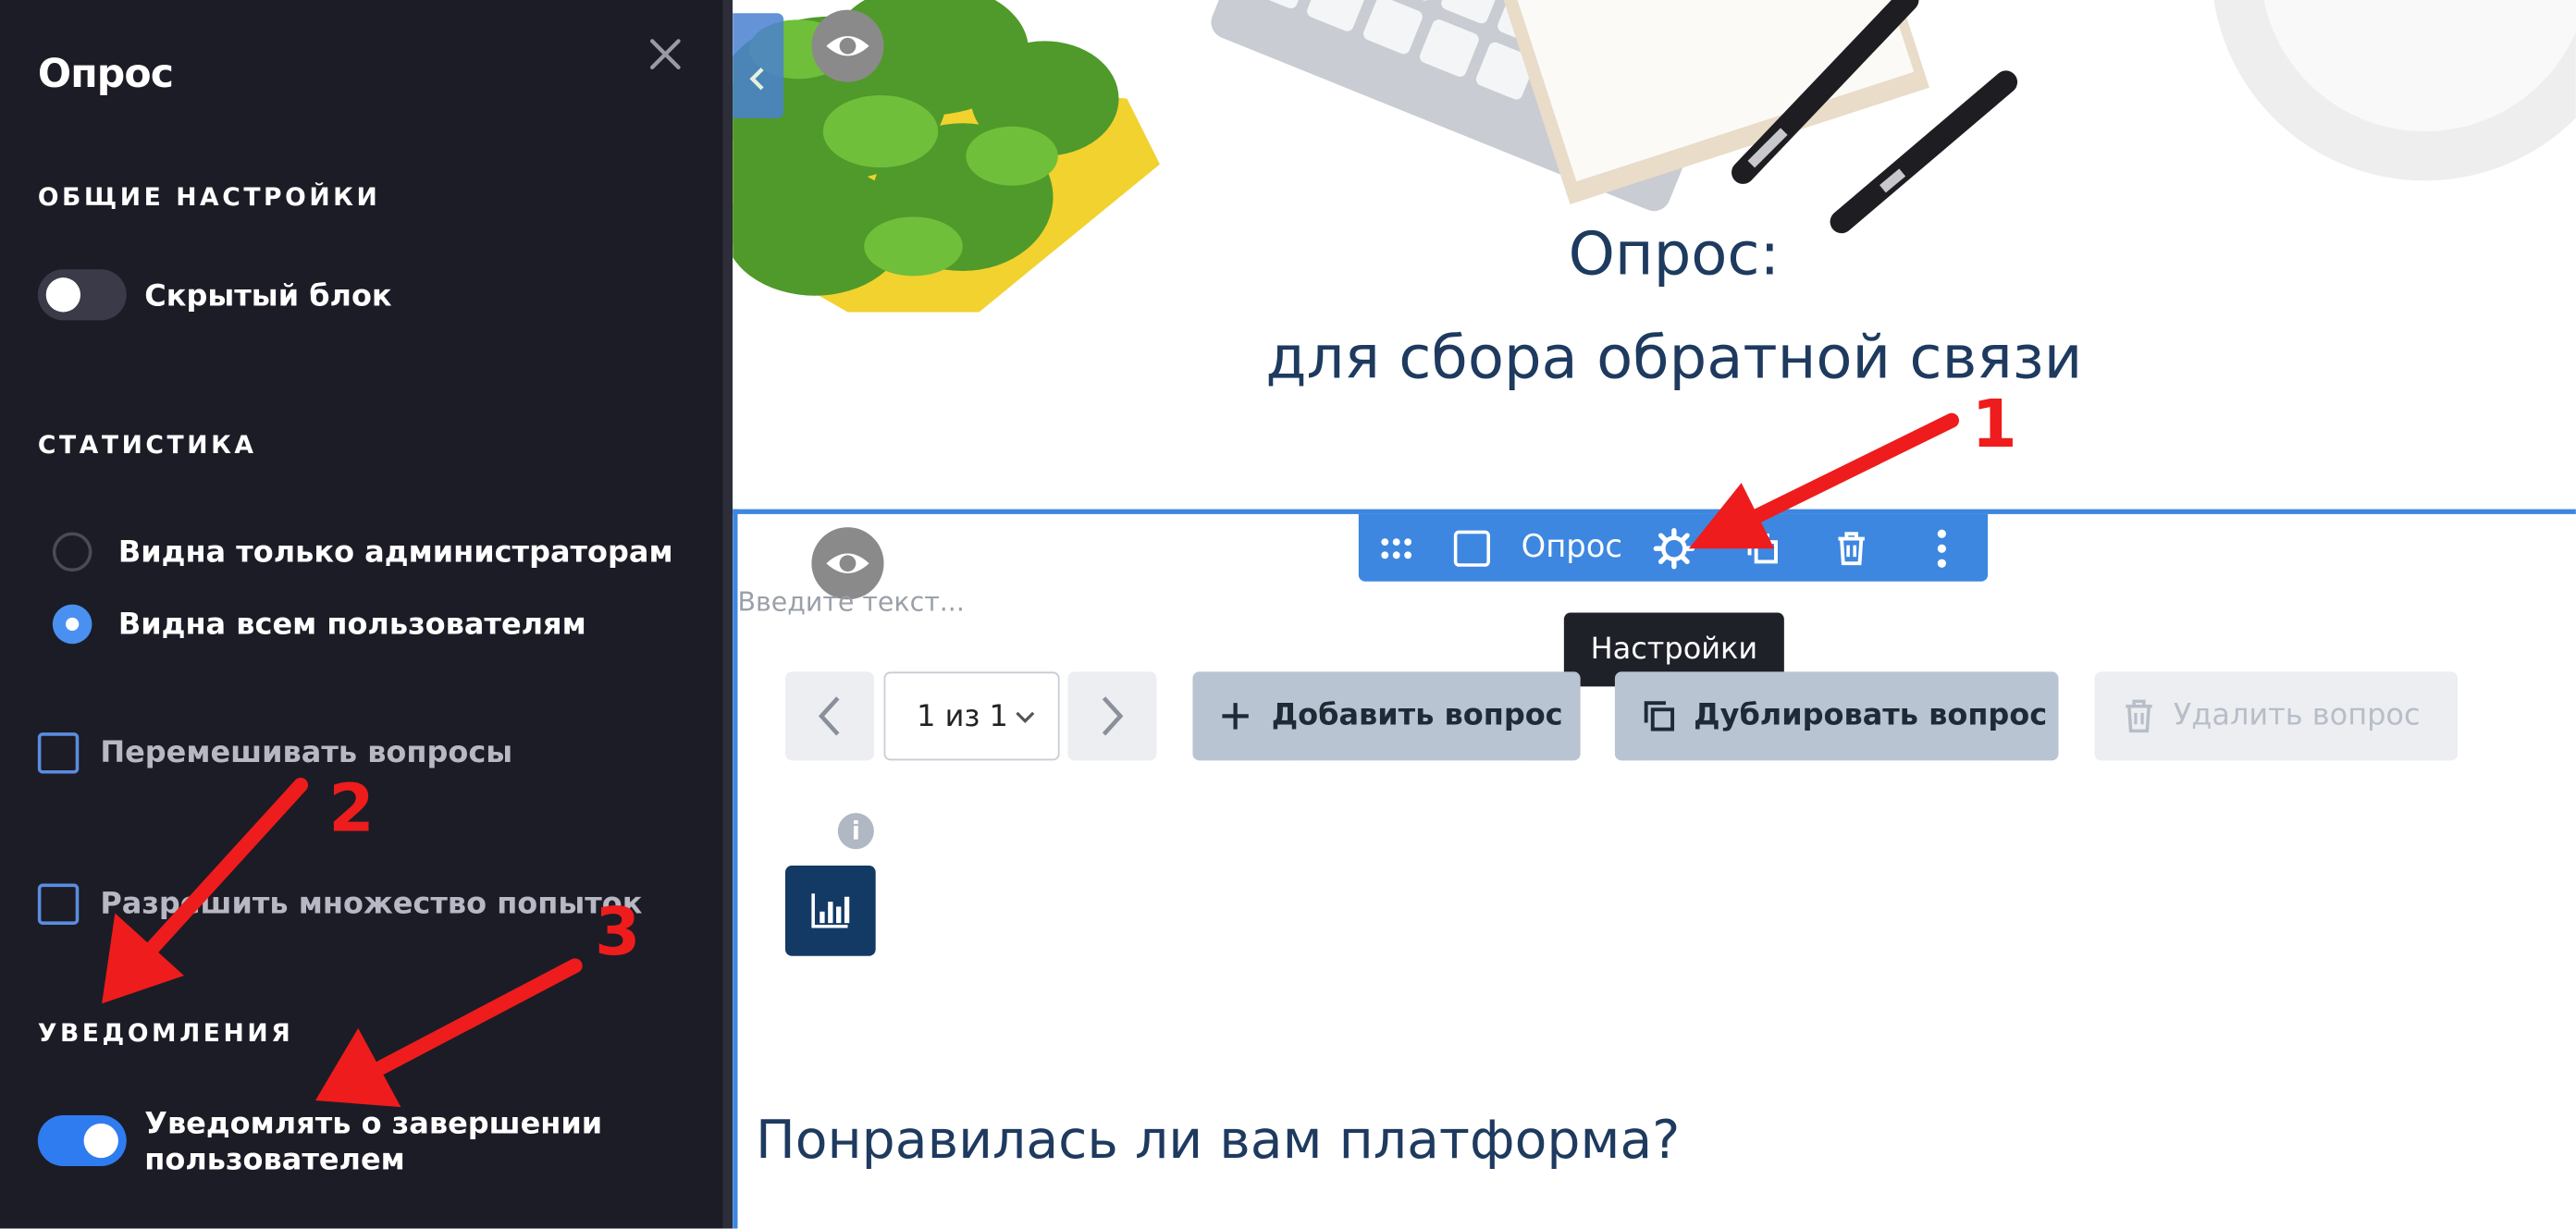  I want to click on drag-handle, so click(1396, 548).